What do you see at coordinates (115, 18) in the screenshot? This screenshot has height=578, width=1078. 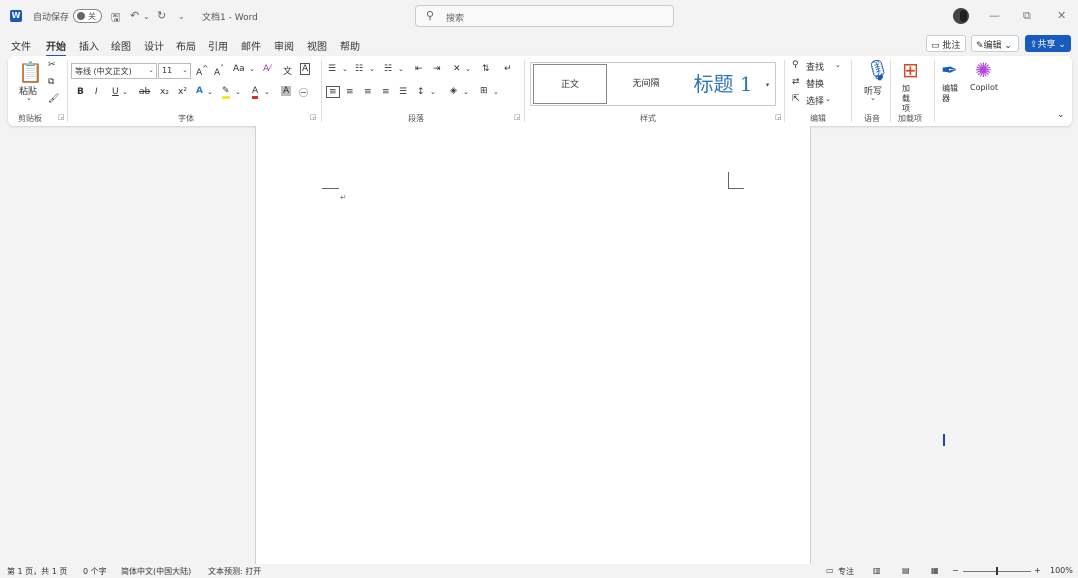 I see `save-icon: 🖫` at bounding box center [115, 18].